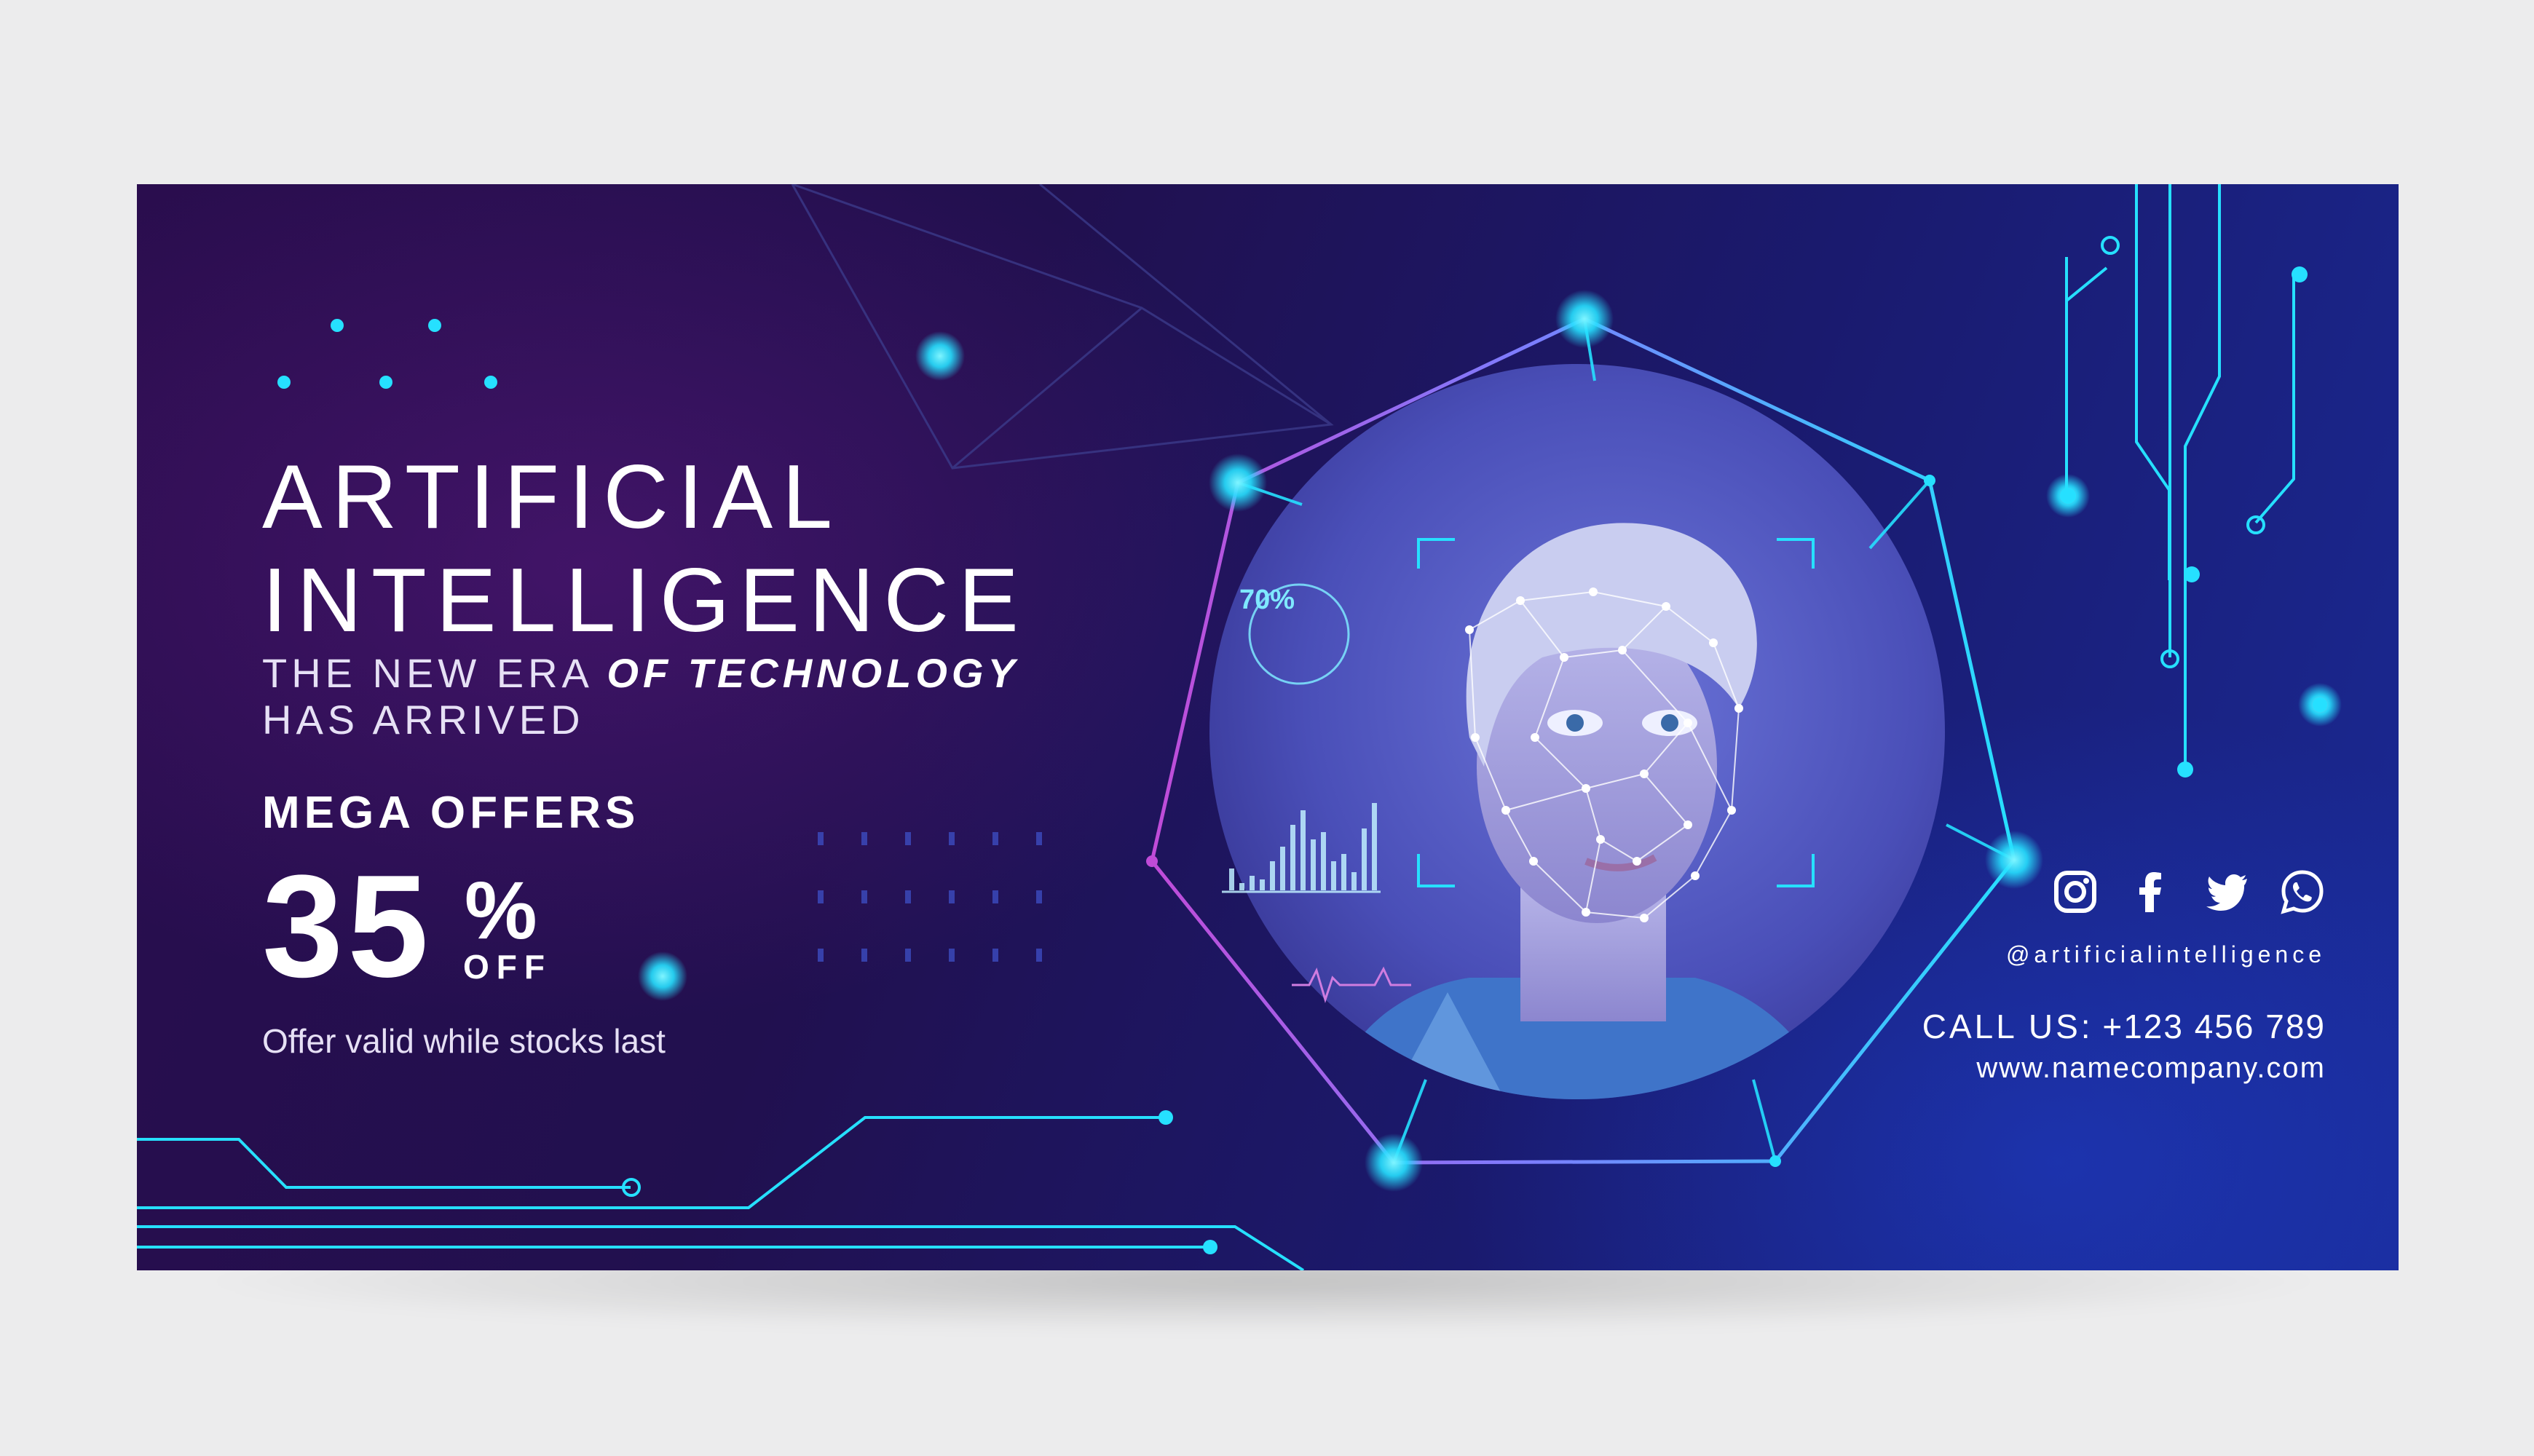  What do you see at coordinates (645, 600) in the screenshot?
I see `headline-line-2: INTELLIGENCE` at bounding box center [645, 600].